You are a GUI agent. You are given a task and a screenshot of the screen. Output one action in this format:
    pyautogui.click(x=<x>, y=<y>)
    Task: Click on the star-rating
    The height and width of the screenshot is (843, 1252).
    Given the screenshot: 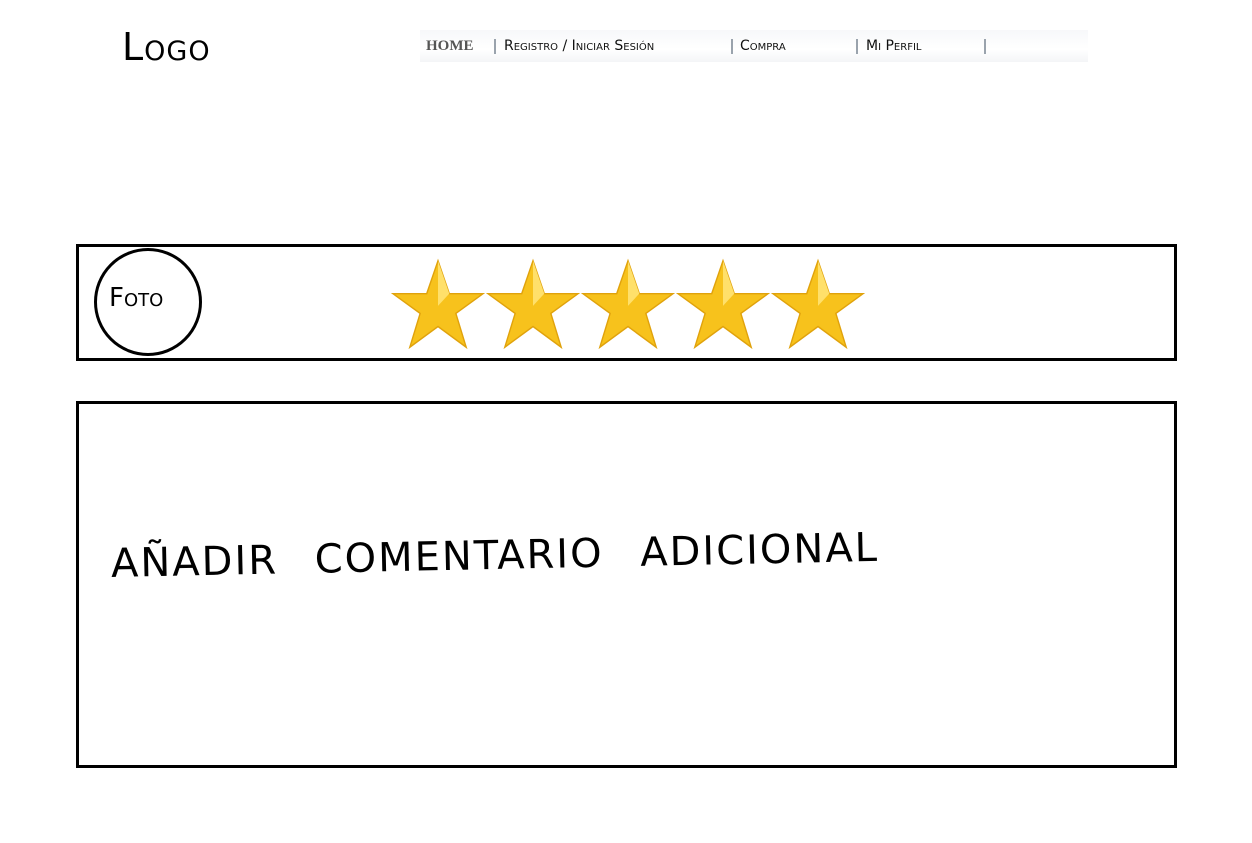 What is the action you would take?
    pyautogui.click(x=629, y=304)
    